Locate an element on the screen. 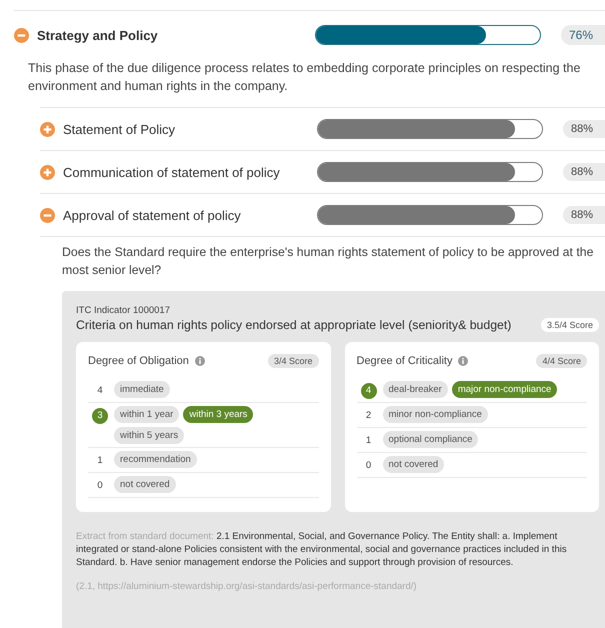  option-tag: minor non-compliance is located at coordinates (435, 414).